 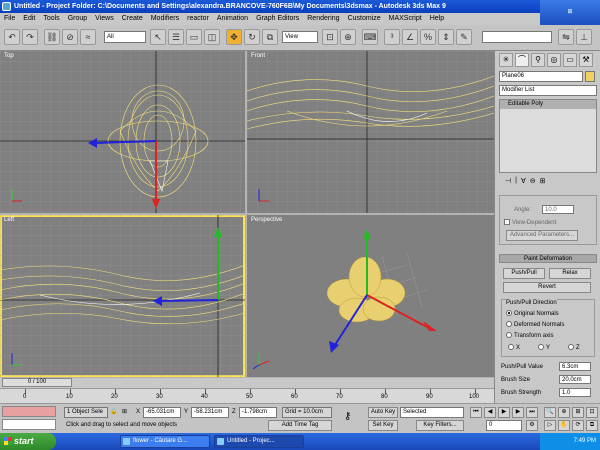 I want to click on pan-icon: ✋, so click(x=564, y=425).